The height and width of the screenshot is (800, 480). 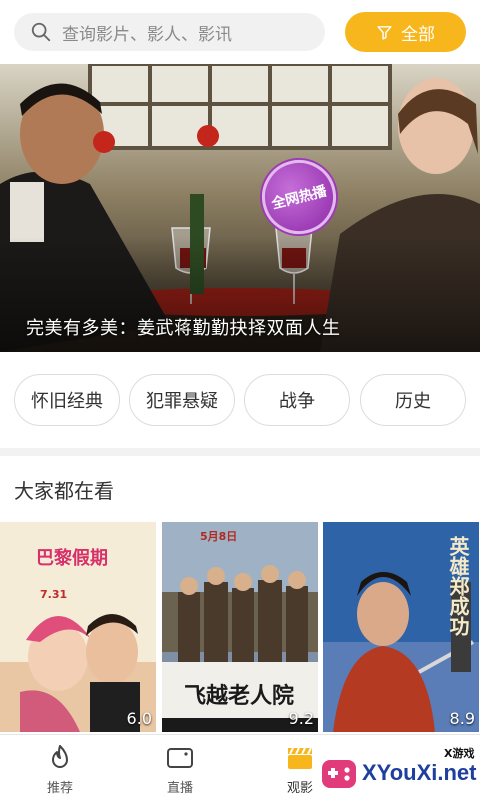 What do you see at coordinates (219, 536) in the screenshot?
I see `poster-date: 5月8日` at bounding box center [219, 536].